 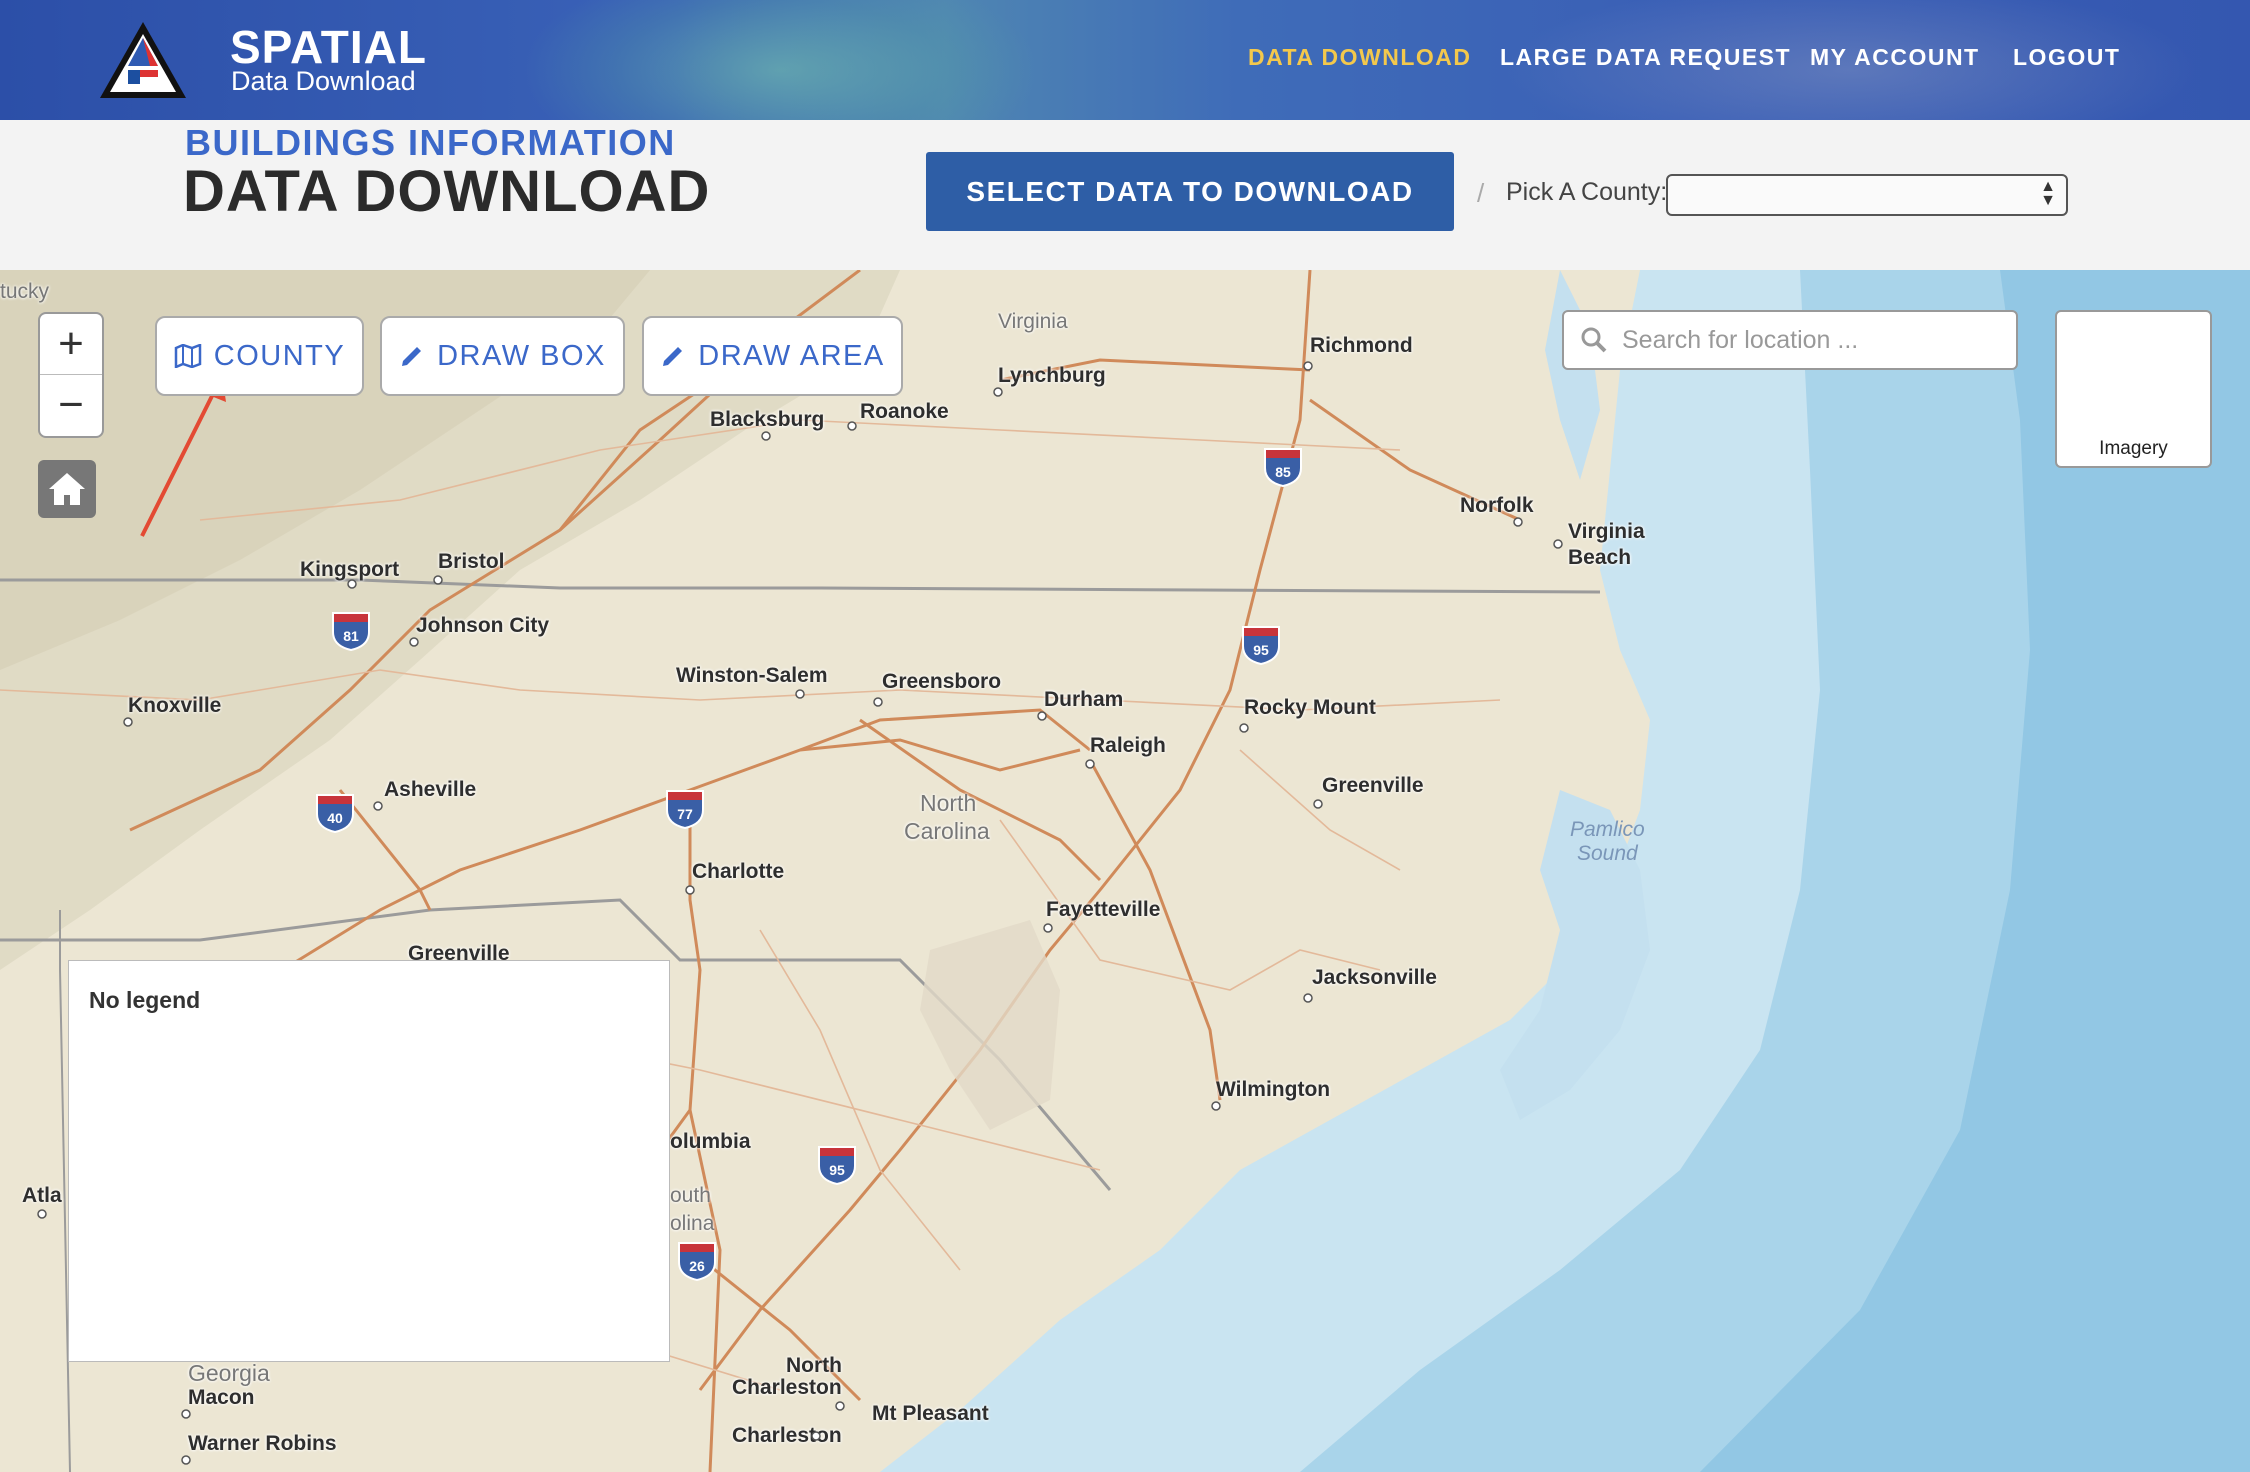 What do you see at coordinates (188, 356) in the screenshot?
I see `map-icon` at bounding box center [188, 356].